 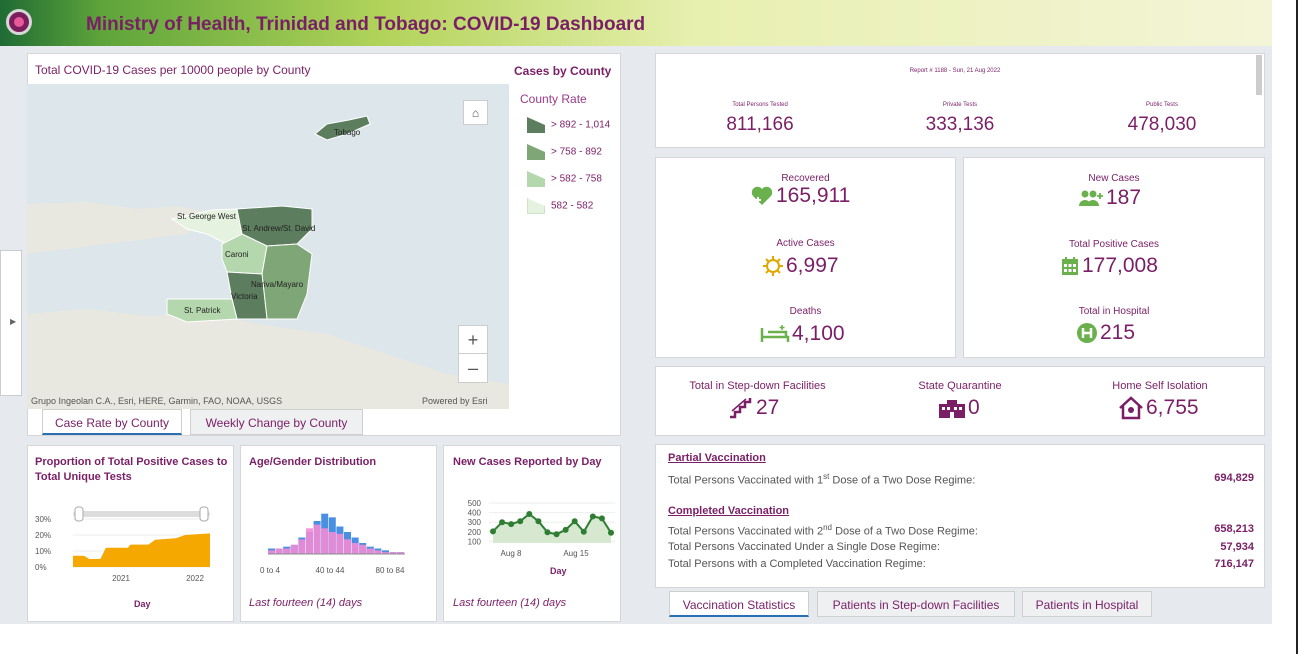 What do you see at coordinates (121, 578) in the screenshot?
I see `x-tick-label: 2021` at bounding box center [121, 578].